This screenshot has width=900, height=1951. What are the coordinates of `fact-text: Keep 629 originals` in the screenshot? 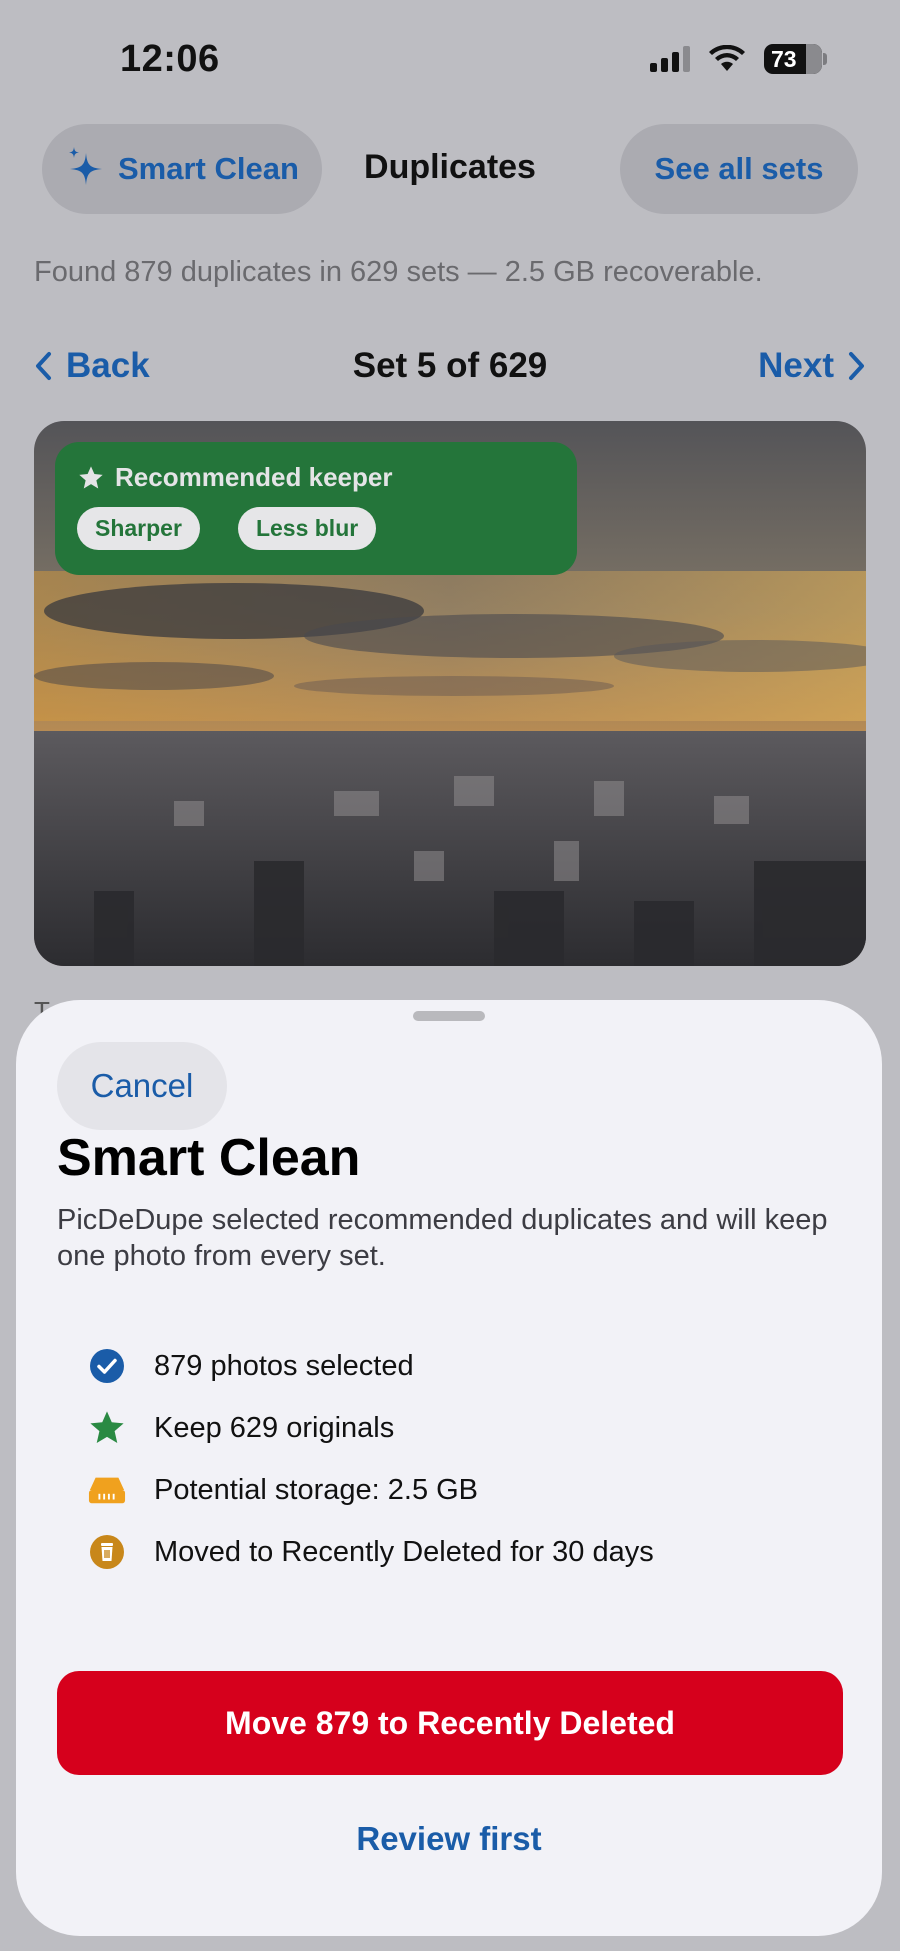 It's located at (274, 1427).